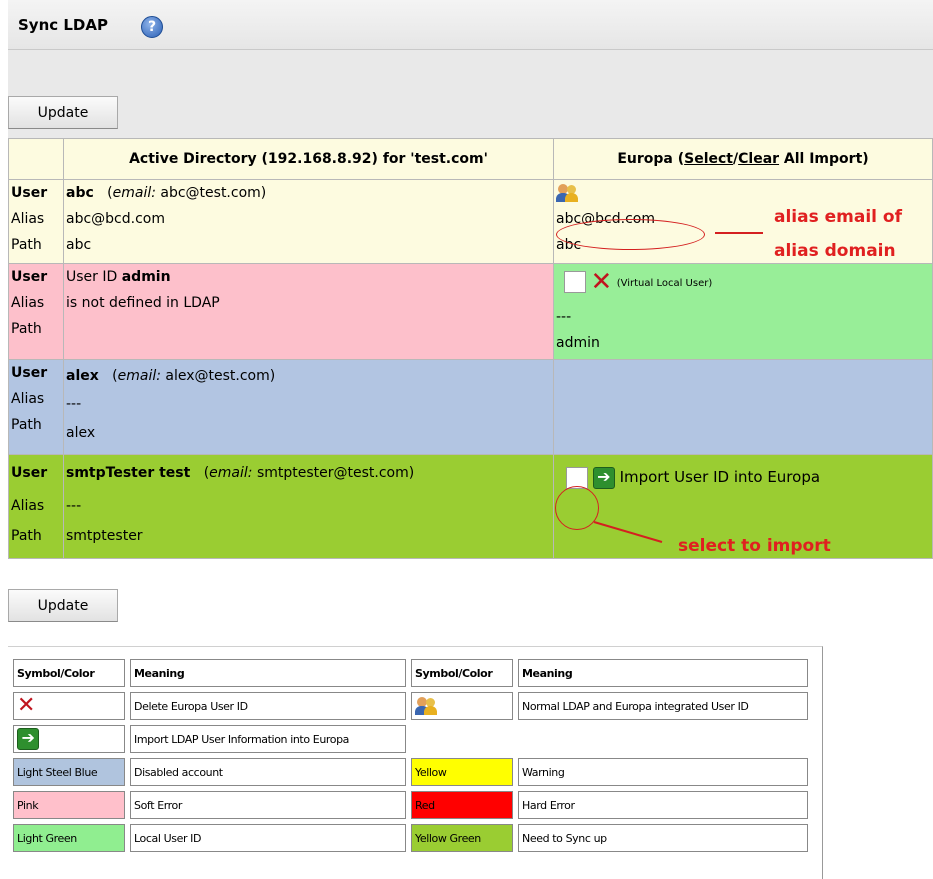 This screenshot has width=933, height=879. What do you see at coordinates (63, 605) in the screenshot?
I see `update-button-bottom: Update` at bounding box center [63, 605].